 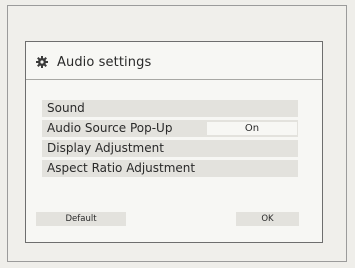 I want to click on menu-item-label: Sound, so click(x=66, y=108).